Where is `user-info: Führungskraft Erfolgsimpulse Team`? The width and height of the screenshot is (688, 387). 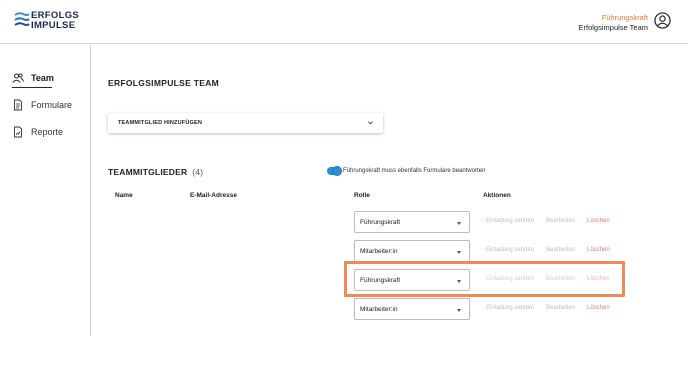
user-info: Führungskraft Erfolgsimpulse Team is located at coordinates (613, 23).